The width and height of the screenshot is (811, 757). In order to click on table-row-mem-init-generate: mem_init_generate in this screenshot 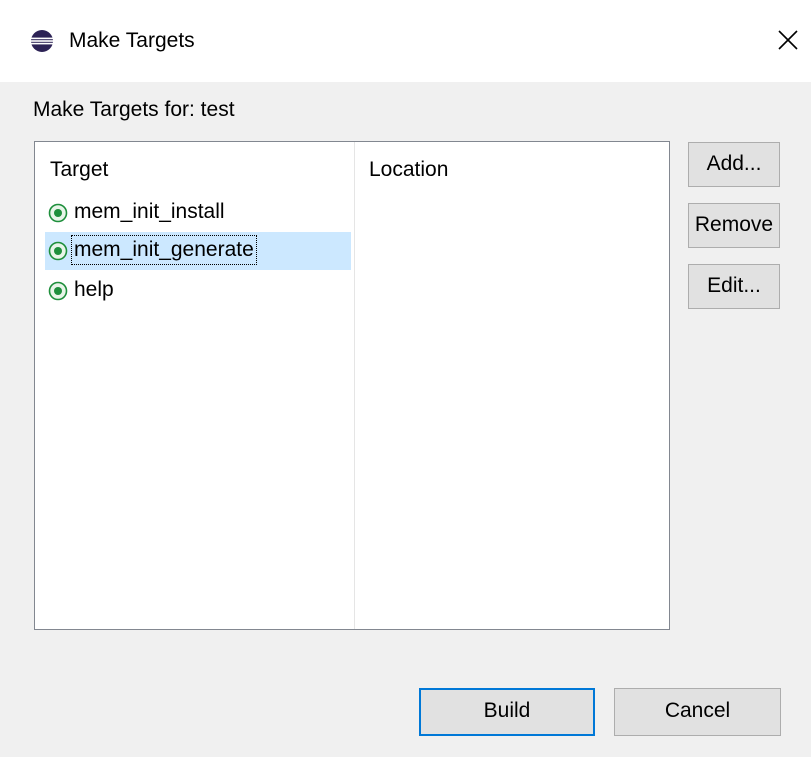, I will do `click(198, 251)`.